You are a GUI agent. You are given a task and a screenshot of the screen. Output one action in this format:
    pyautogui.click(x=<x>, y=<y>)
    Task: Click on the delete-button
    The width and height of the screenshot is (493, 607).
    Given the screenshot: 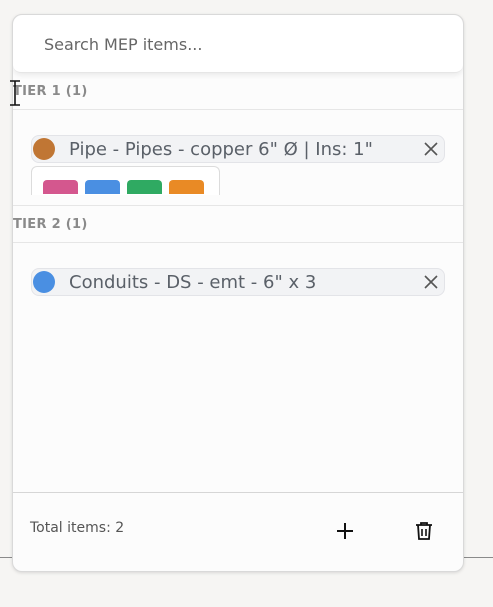 What is the action you would take?
    pyautogui.click(x=424, y=531)
    